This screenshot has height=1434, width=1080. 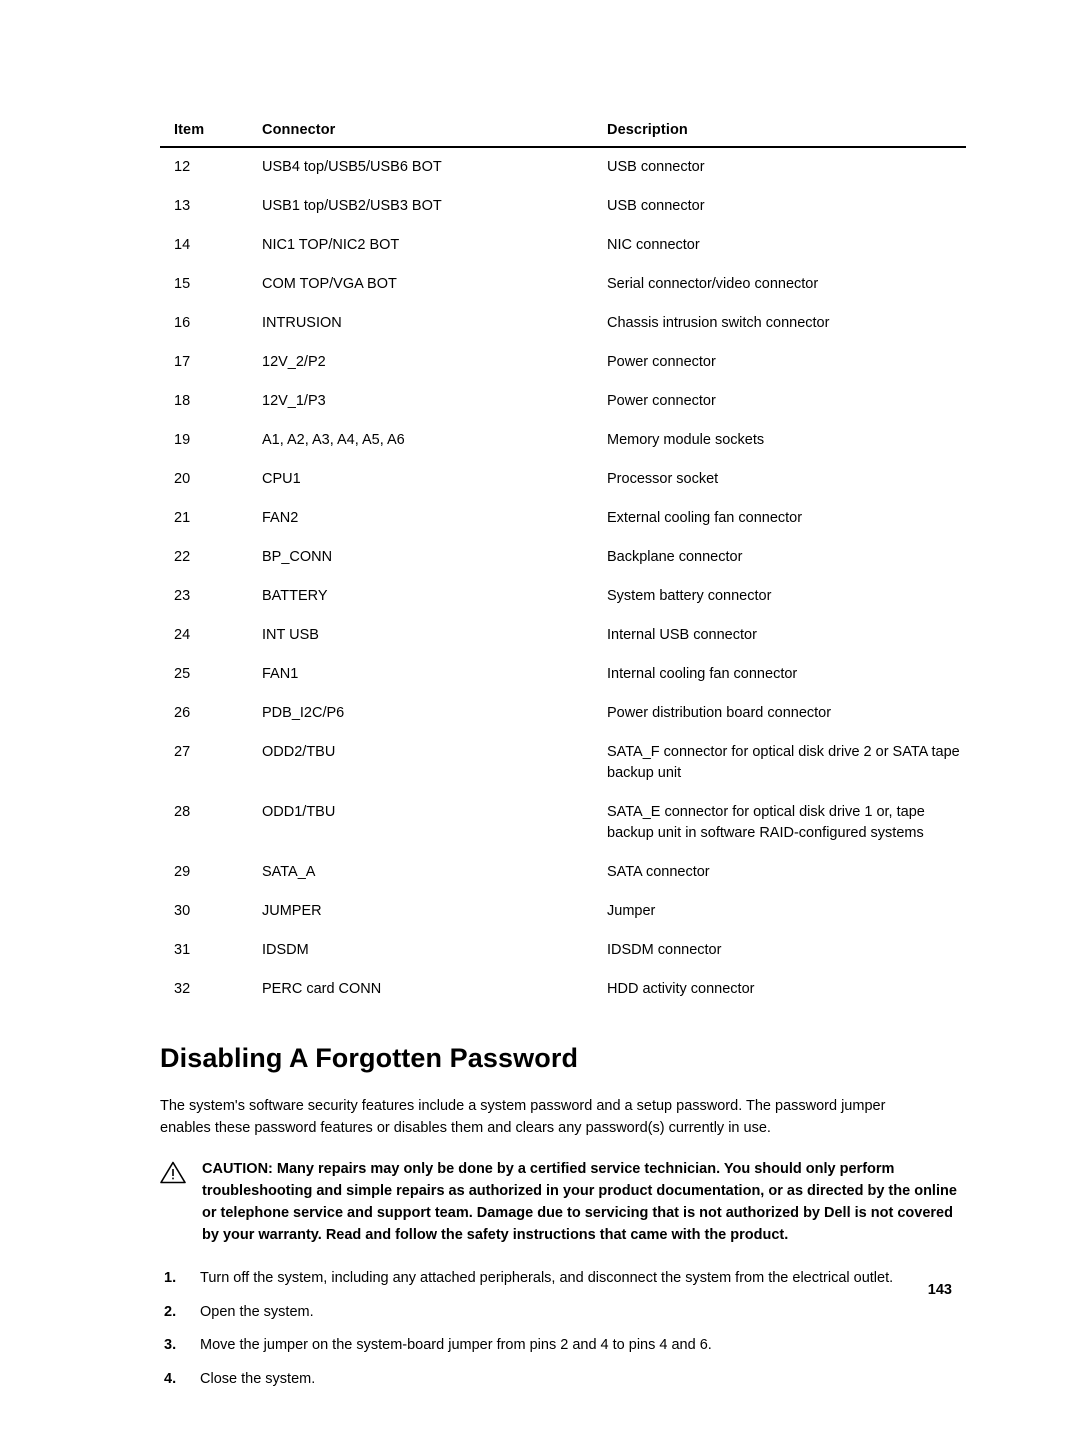 I want to click on table-row: 32 PERC card CONN HDD activity connector, so click(x=563, y=989).